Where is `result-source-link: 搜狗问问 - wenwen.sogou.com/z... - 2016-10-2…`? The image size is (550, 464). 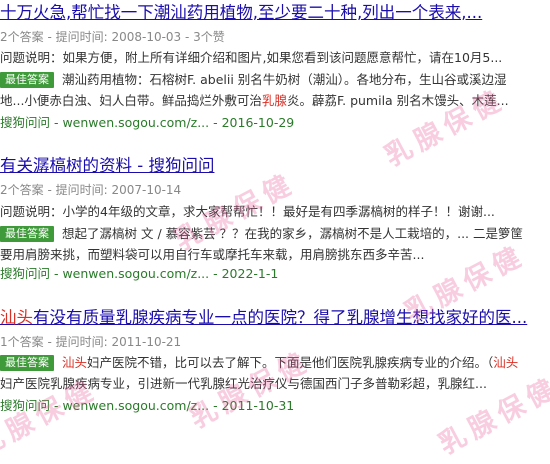
result-source-link: 搜狗问问 - wenwen.sogou.com/z... - 2016-10-2… is located at coordinates (147, 123).